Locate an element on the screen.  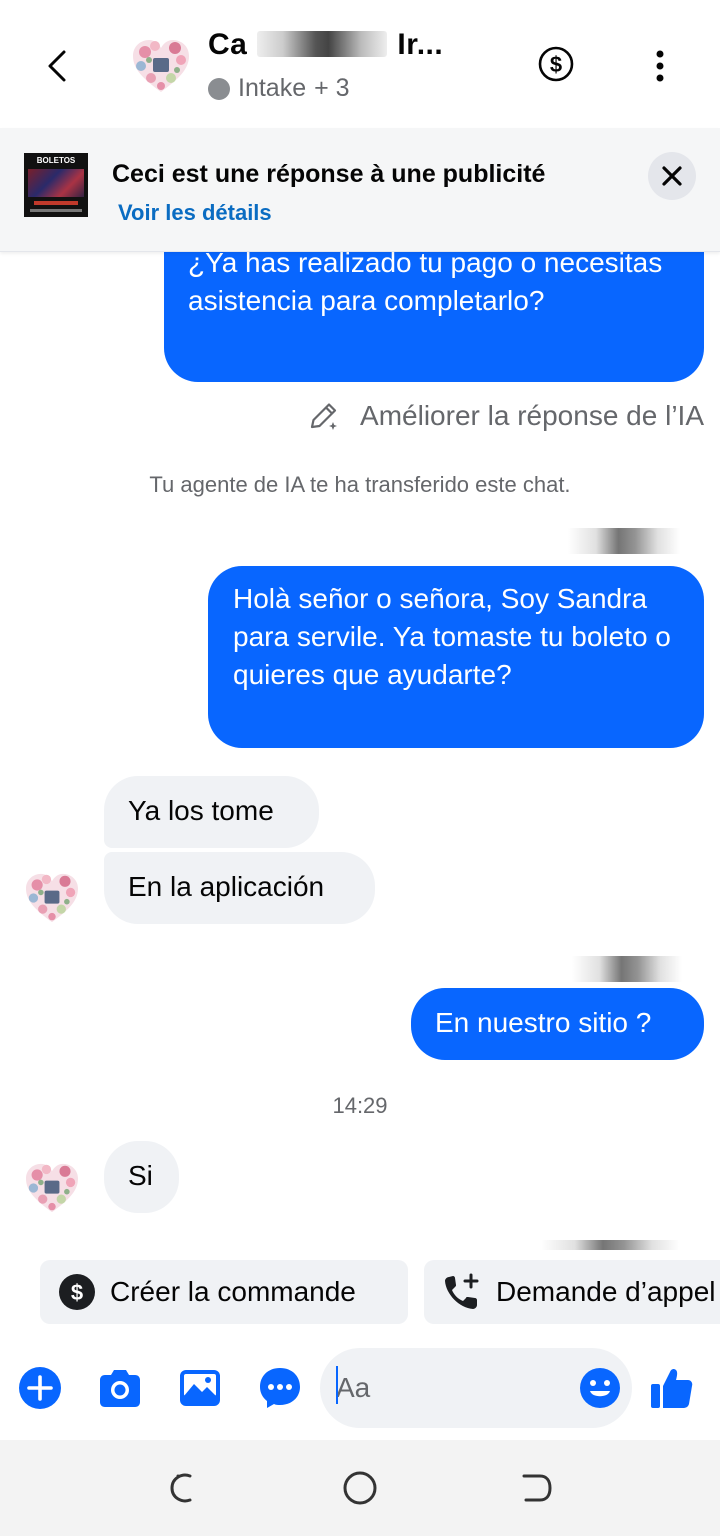
outgoing-message: En nuestro sitio ? is located at coordinates (557, 1024).